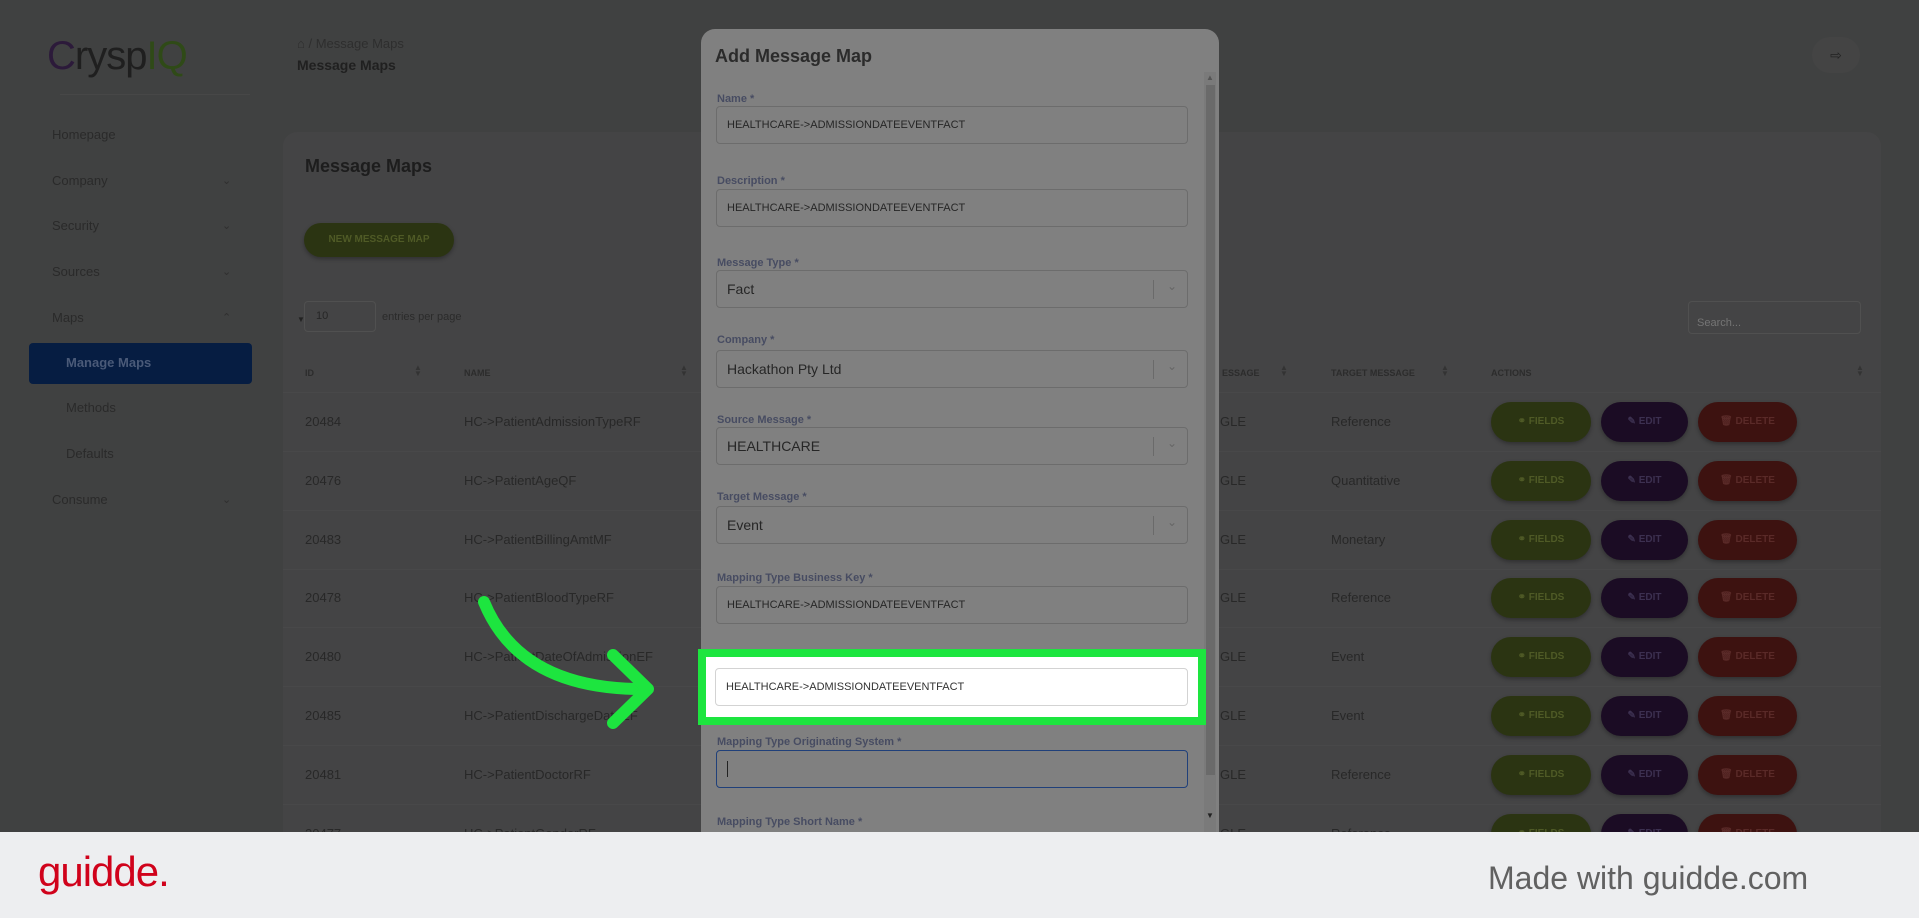 The image size is (1919, 918). Describe the element at coordinates (91, 407) in the screenshot. I see `sidebar-item-methods: Methods` at that location.